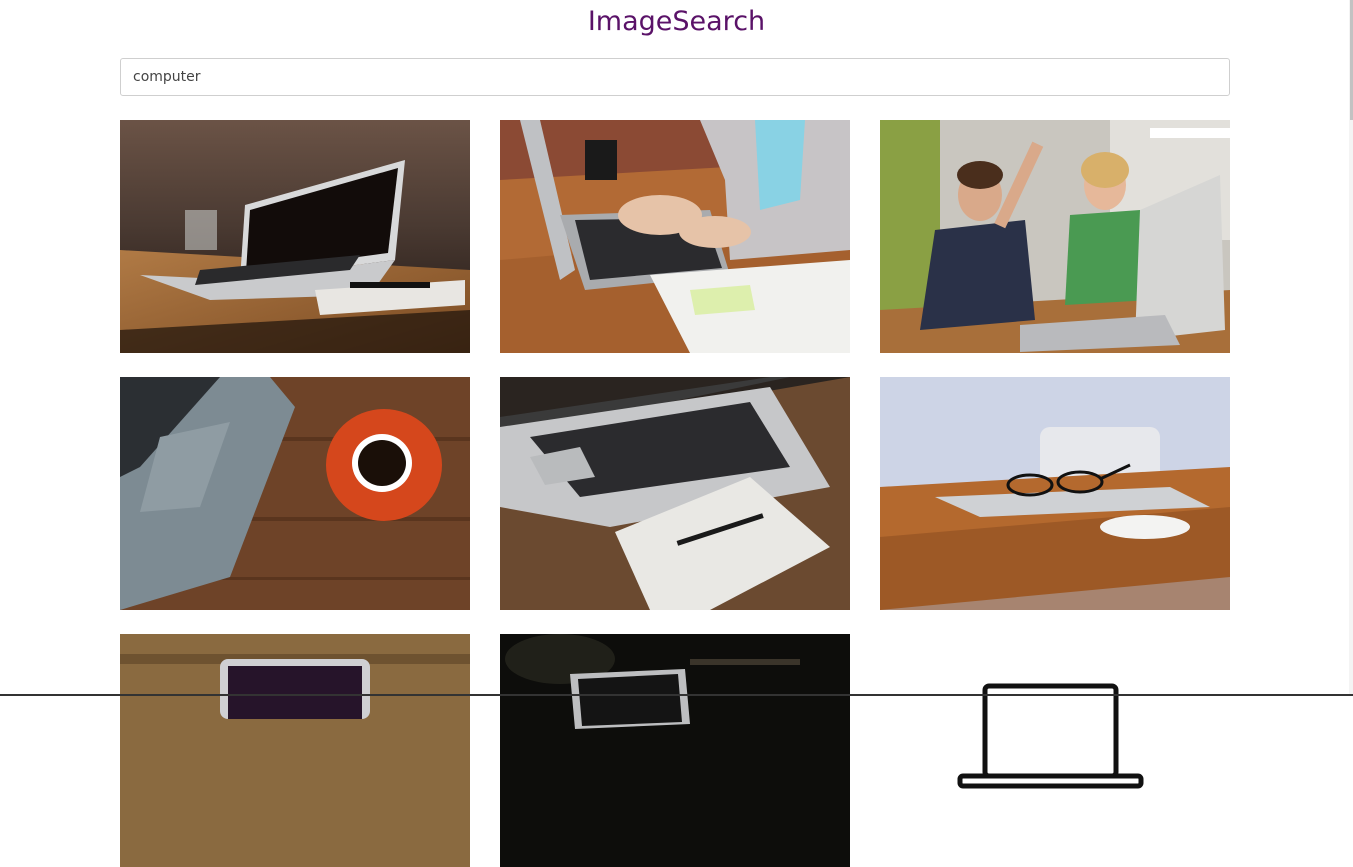 Image resolution: width=1353 pixels, height=867 pixels. Describe the element at coordinates (1351, 348) in the screenshot. I see `page-scrollbar` at that location.